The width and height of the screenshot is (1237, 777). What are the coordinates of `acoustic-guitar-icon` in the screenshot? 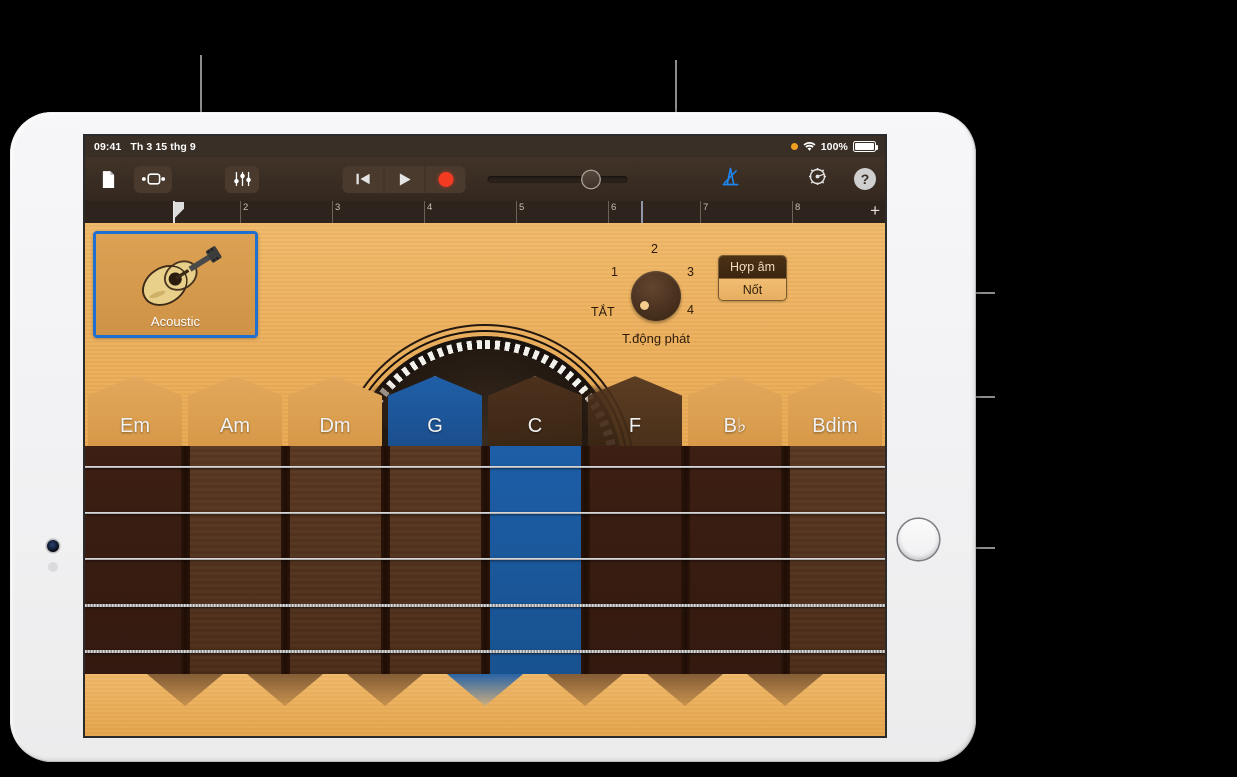 It's located at (175, 272).